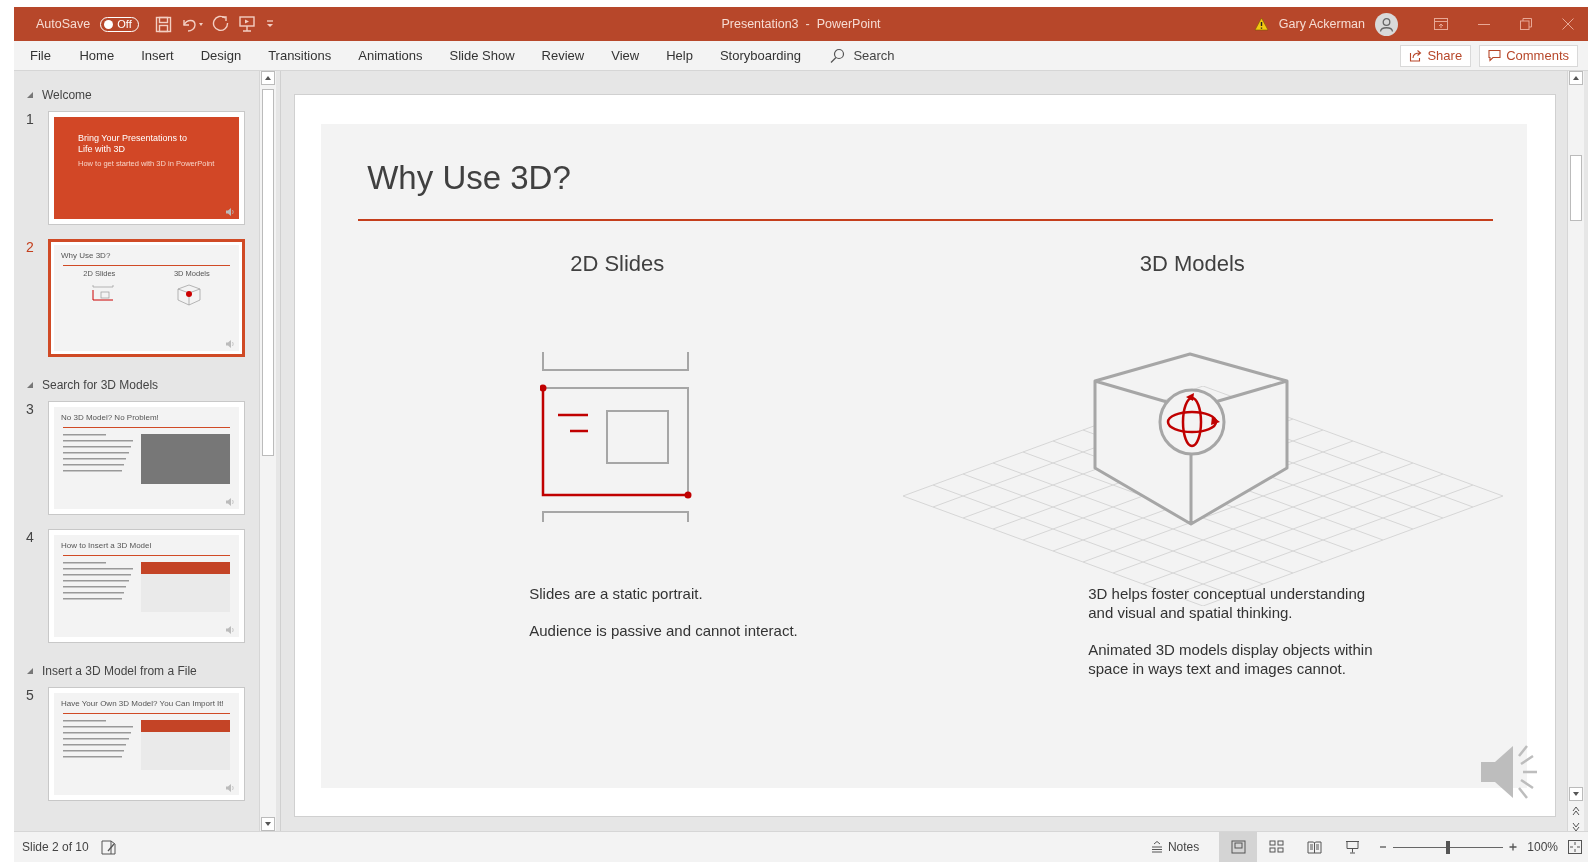 This screenshot has height=862, width=1593. What do you see at coordinates (1314, 847) in the screenshot?
I see `reading-view-icon` at bounding box center [1314, 847].